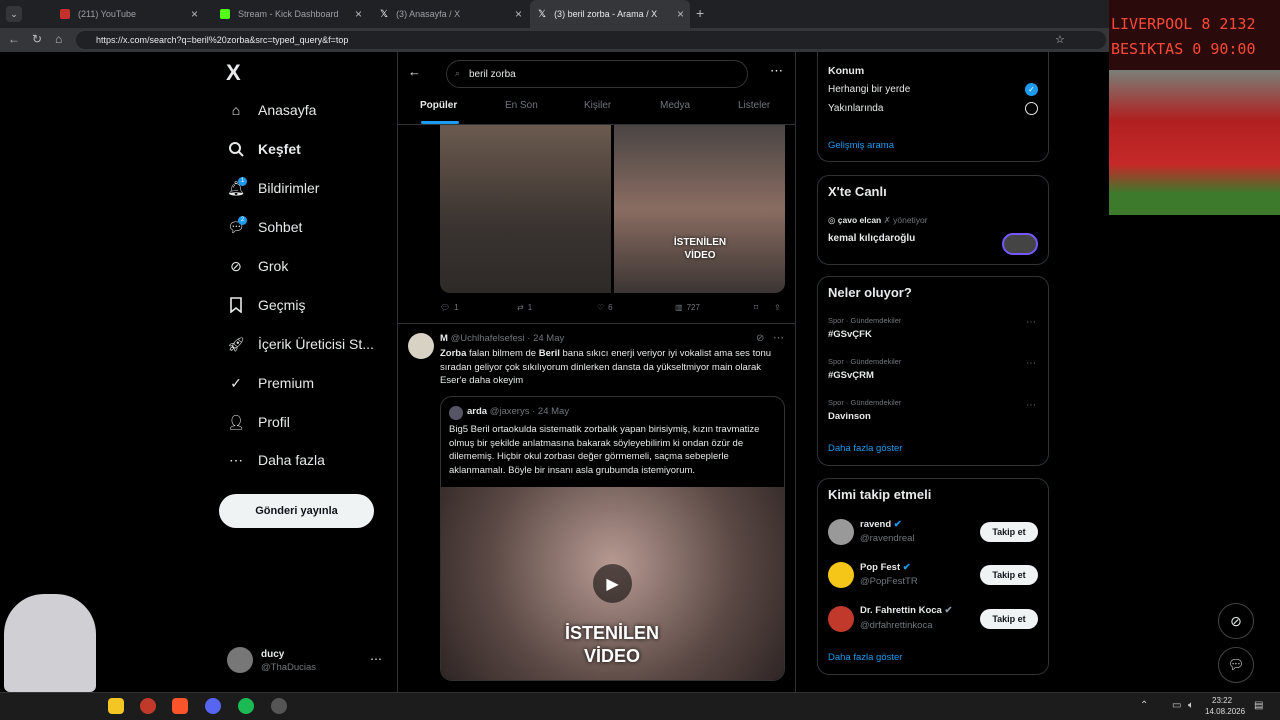 This screenshot has height=720, width=1280. I want to click on tab-x-home: 𝕏 (3) Anasayfa / X ×, so click(450, 14).